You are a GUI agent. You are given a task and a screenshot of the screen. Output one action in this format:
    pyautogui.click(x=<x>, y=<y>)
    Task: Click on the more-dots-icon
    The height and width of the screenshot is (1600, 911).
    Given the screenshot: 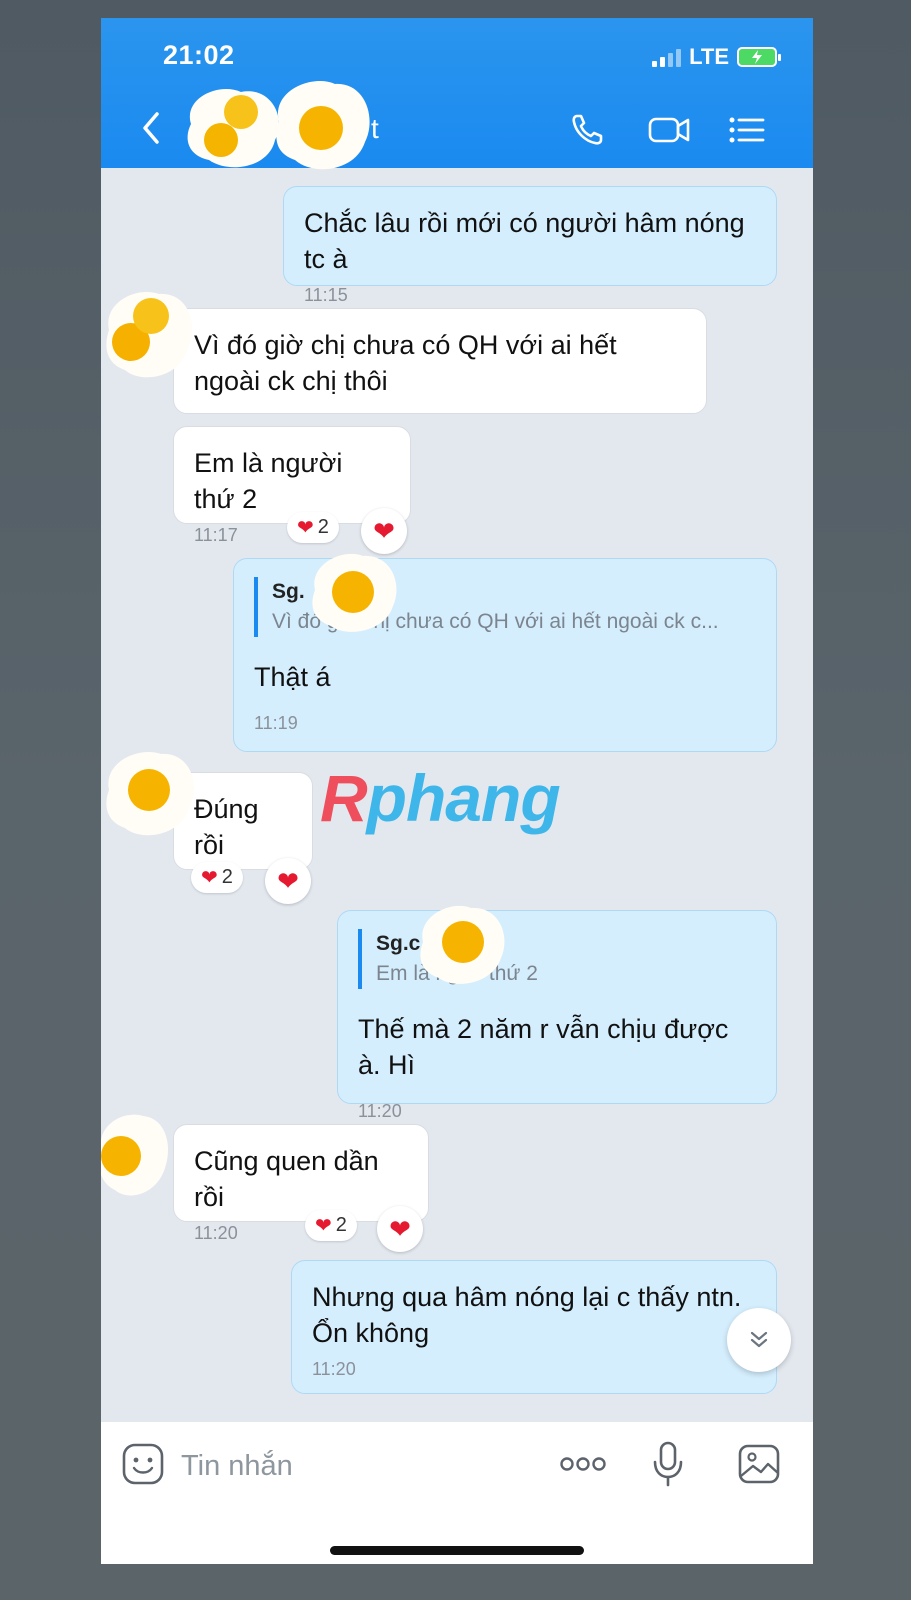 What is the action you would take?
    pyautogui.click(x=583, y=1464)
    